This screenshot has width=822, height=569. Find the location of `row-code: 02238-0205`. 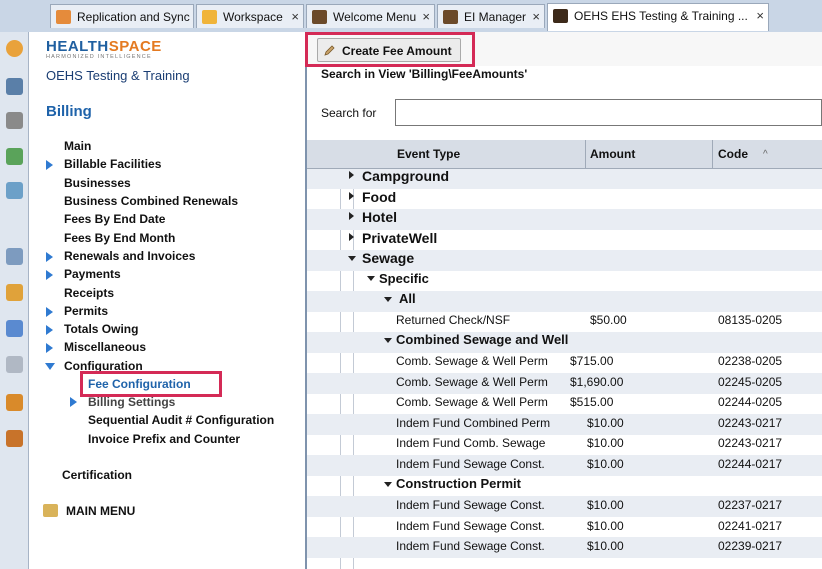

row-code: 02238-0205 is located at coordinates (750, 361).